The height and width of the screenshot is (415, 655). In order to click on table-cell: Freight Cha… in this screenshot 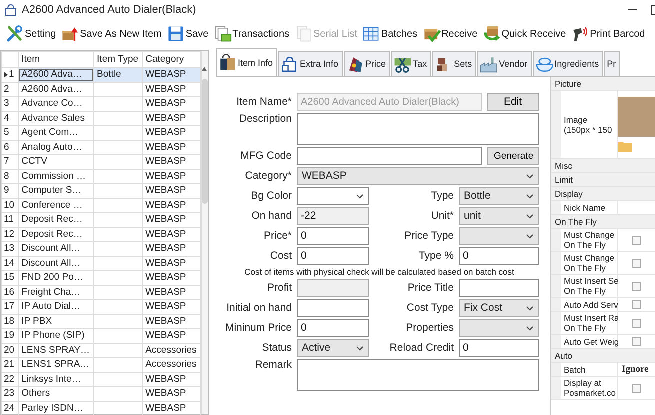, I will do `click(56, 292)`.